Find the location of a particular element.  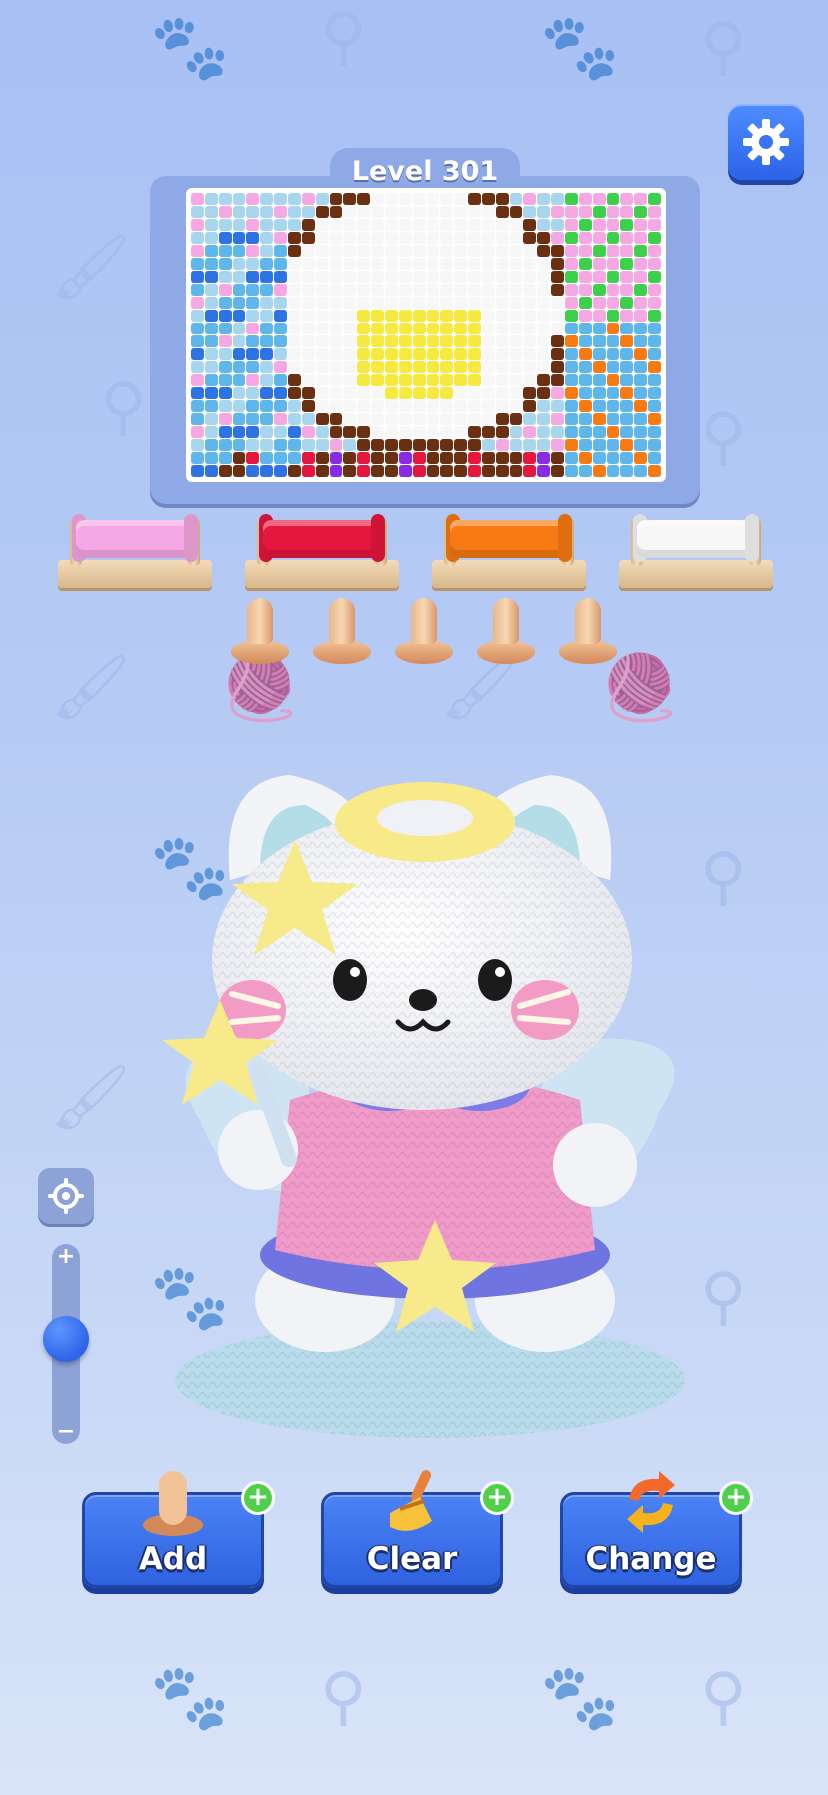

peg-top is located at coordinates (506, 621).